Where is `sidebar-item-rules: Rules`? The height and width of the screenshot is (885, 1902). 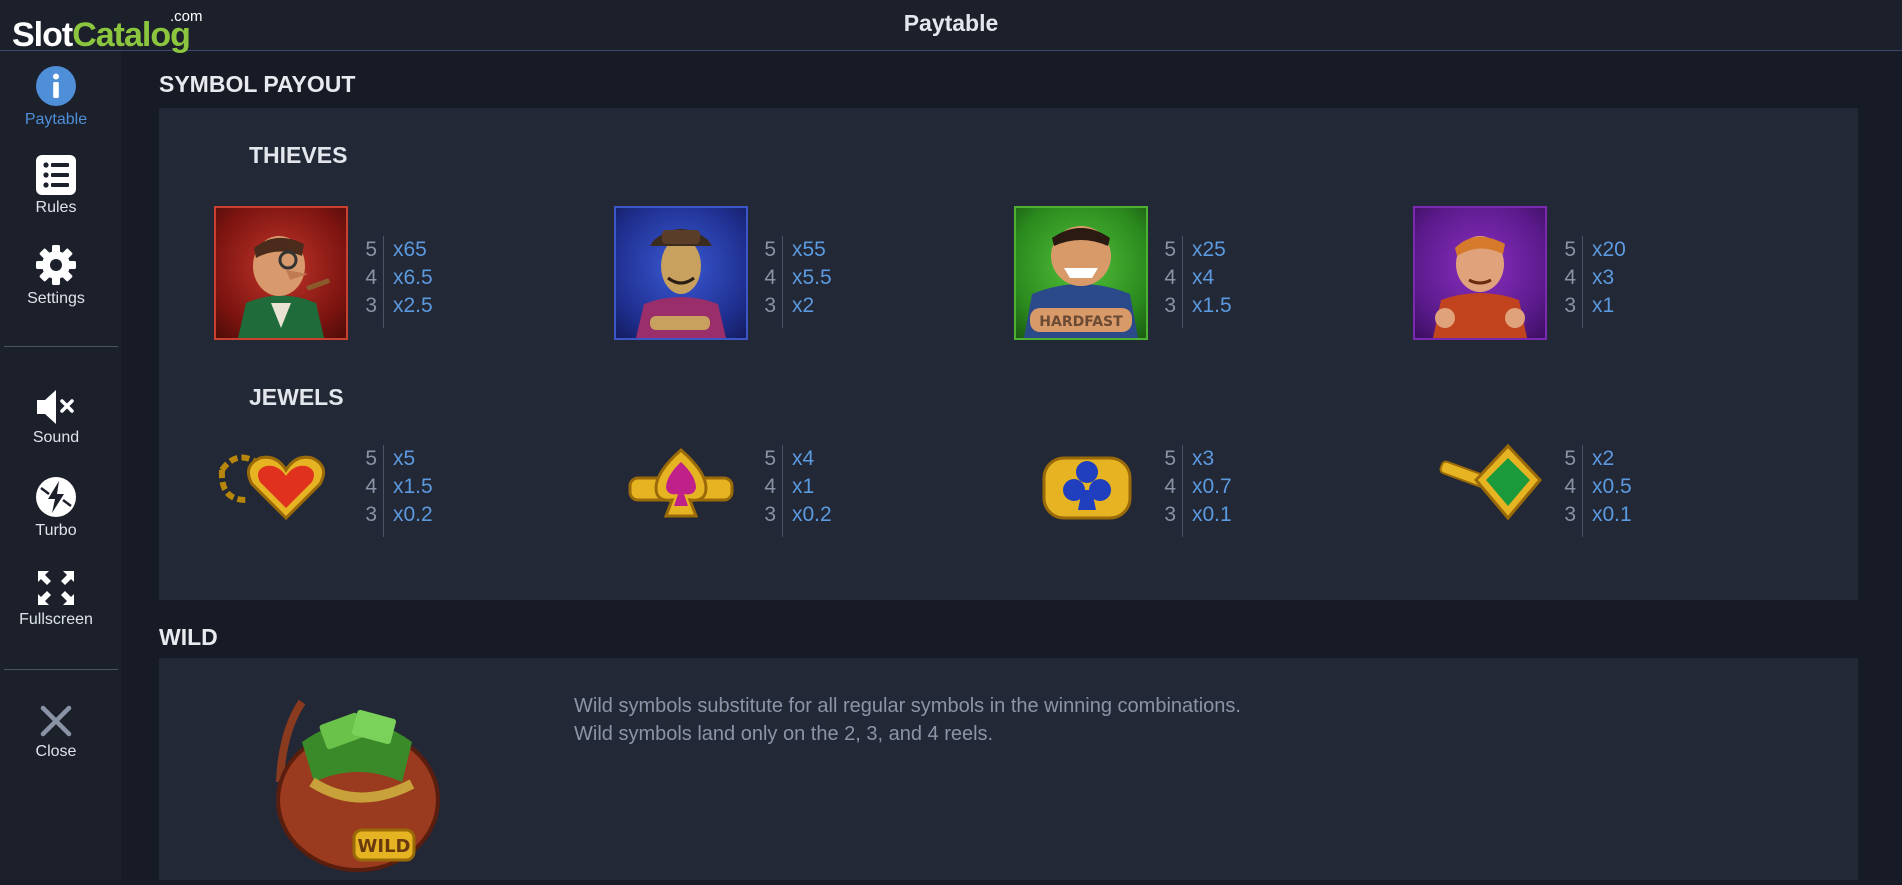 sidebar-item-rules: Rules is located at coordinates (56, 186).